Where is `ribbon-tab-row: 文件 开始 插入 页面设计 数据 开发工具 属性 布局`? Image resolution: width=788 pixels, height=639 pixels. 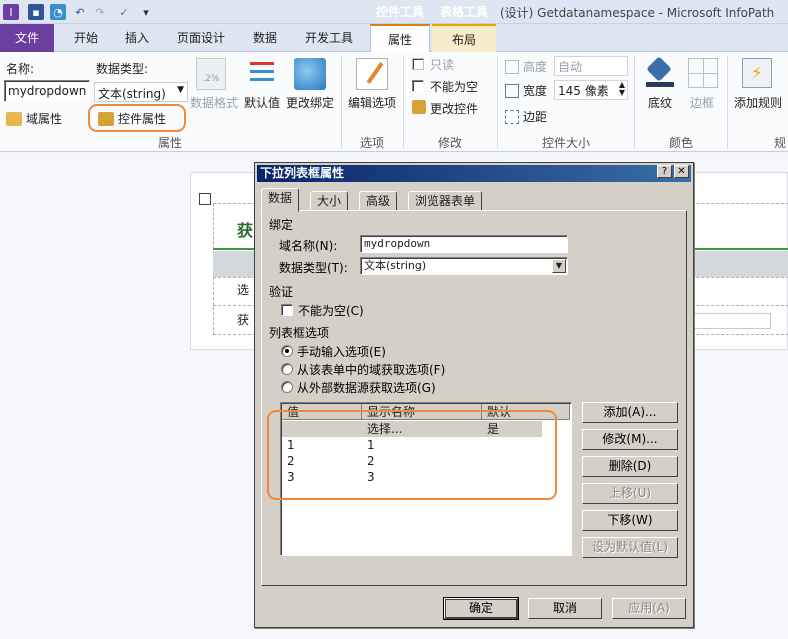
ribbon-tab-row: 文件 开始 插入 页面设计 数据 开发工具 属性 布局 is located at coordinates (394, 38).